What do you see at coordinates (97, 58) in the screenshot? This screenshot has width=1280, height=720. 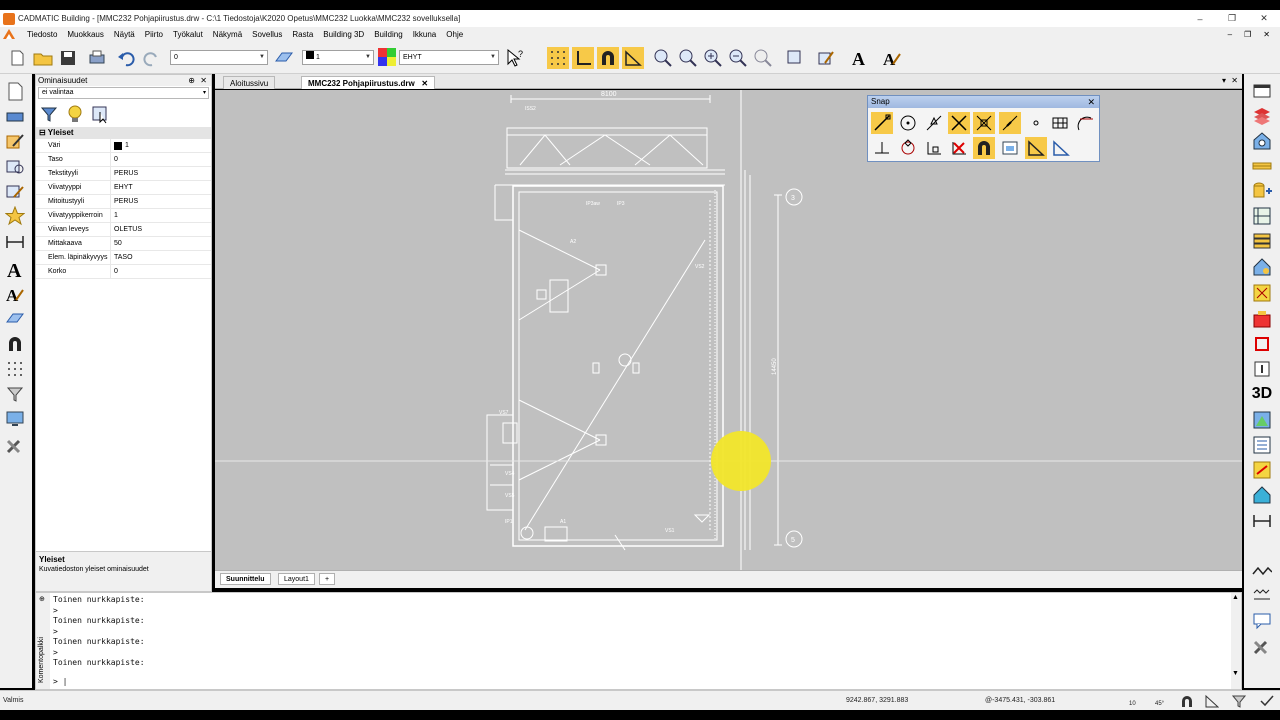 I see `print-button` at bounding box center [97, 58].